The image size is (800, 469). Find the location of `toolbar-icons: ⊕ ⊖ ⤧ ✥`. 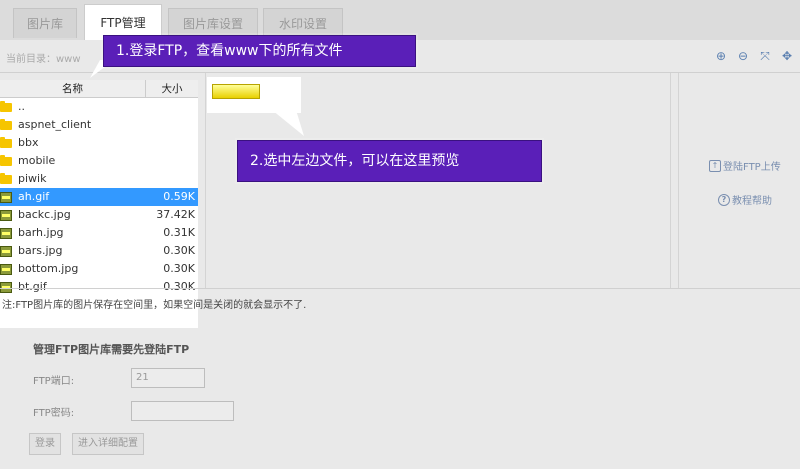

toolbar-icons: ⊕ ⊖ ⤧ ✥ is located at coordinates (754, 56).